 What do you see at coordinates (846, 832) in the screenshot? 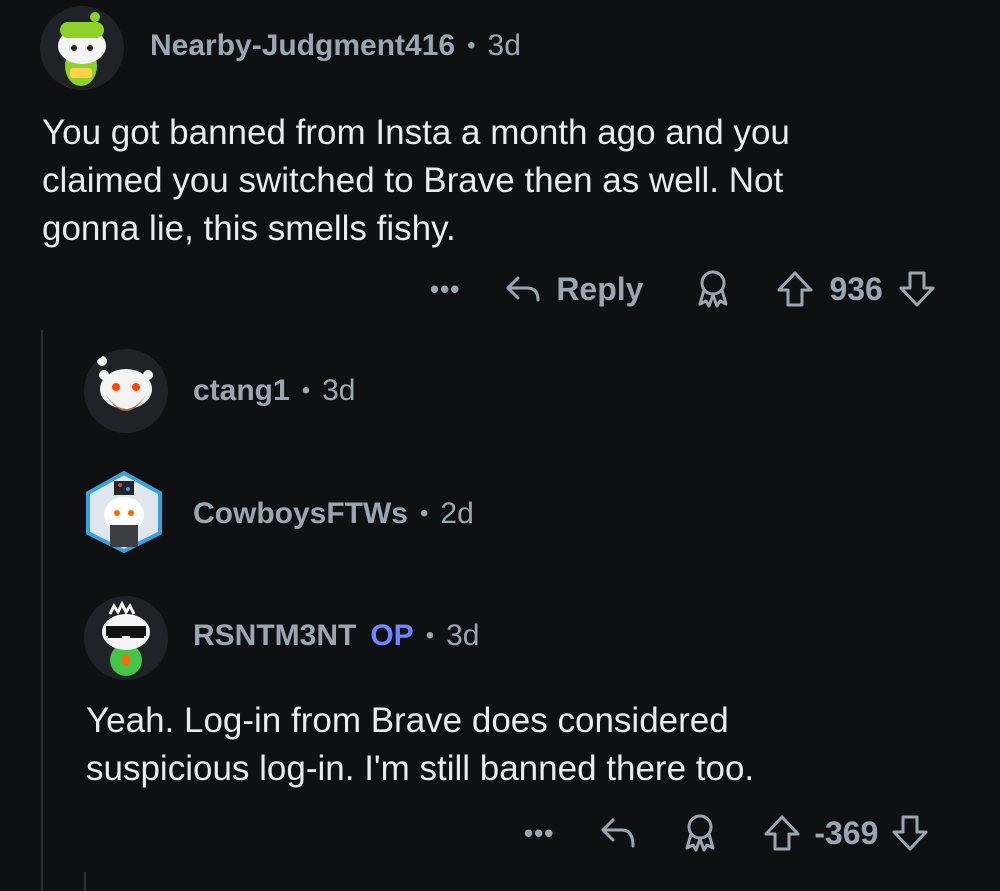
I see `vote-score: -369` at bounding box center [846, 832].